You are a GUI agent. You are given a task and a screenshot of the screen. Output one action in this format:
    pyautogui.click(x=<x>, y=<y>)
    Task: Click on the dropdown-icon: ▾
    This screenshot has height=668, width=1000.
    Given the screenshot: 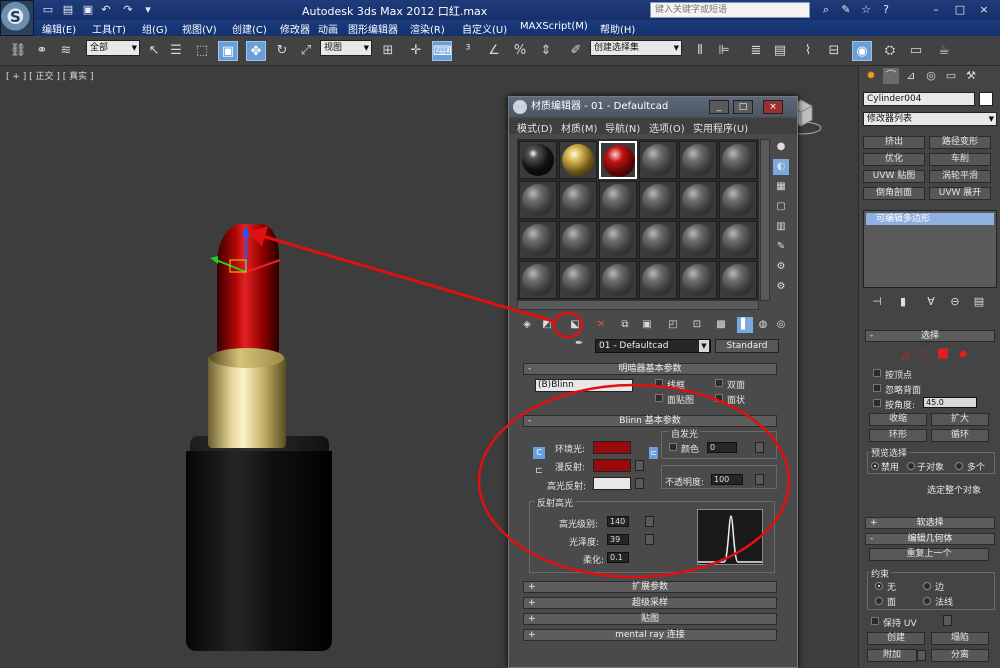 What is the action you would take?
    pyautogui.click(x=148, y=10)
    